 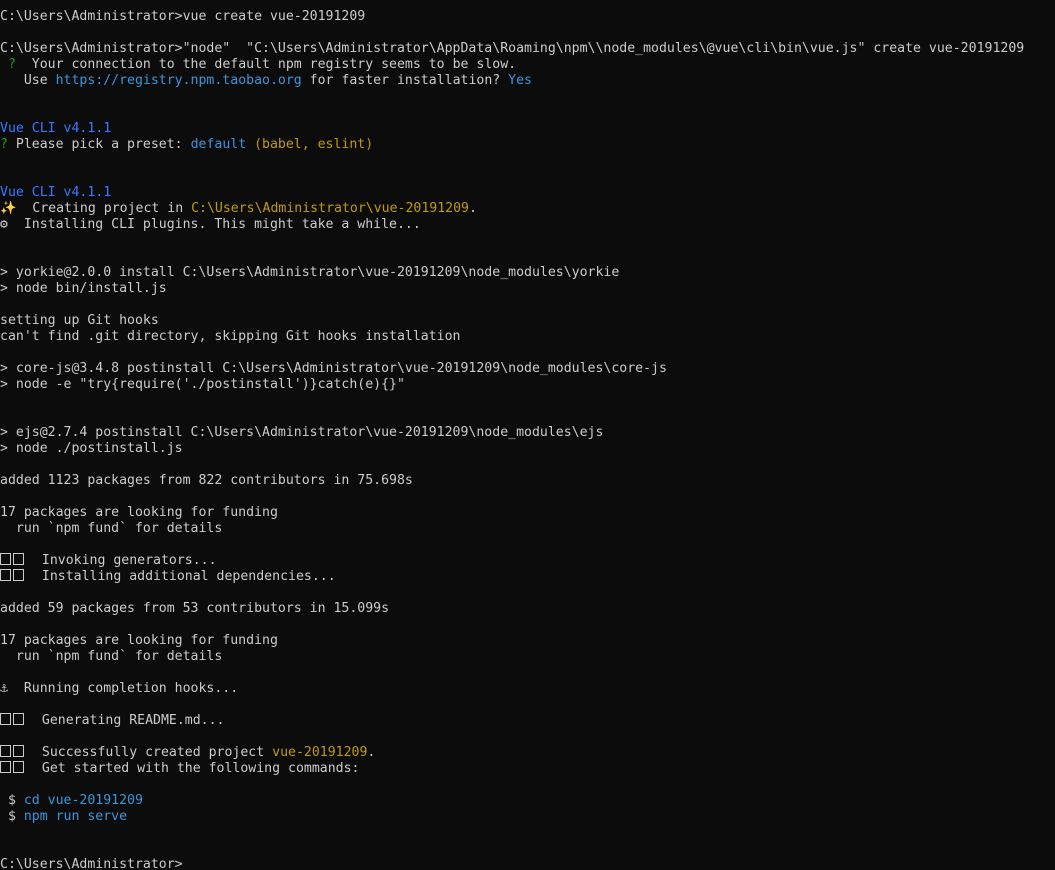 What do you see at coordinates (527, 321) in the screenshot?
I see `terminal-line: setting up Git hooks` at bounding box center [527, 321].